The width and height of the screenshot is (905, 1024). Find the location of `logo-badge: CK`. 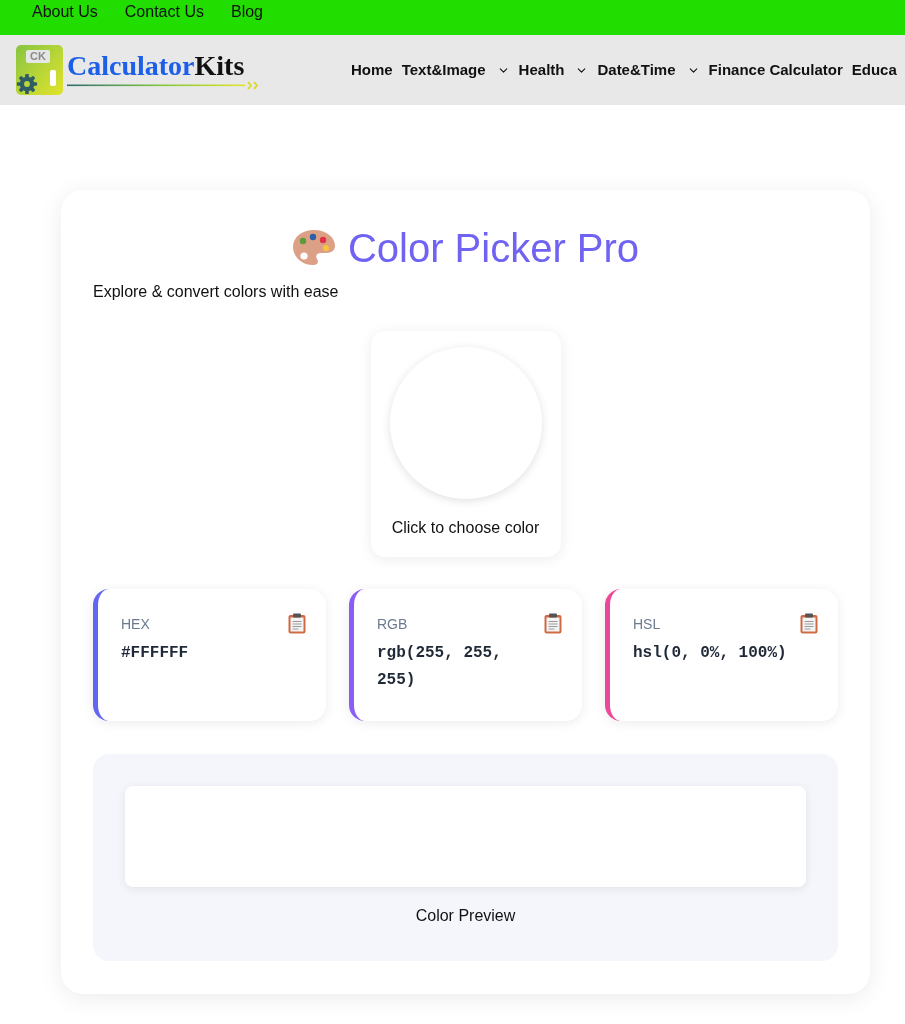

logo-badge: CK is located at coordinates (38, 56).